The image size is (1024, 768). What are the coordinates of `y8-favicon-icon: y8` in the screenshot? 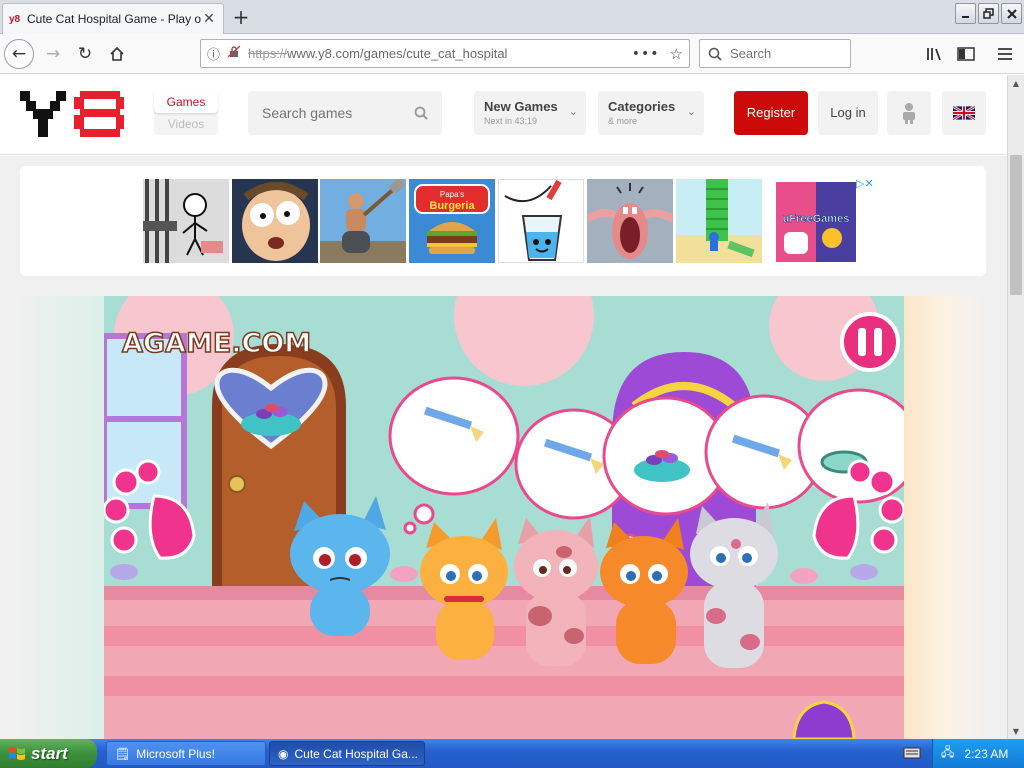 It's located at (15, 19).